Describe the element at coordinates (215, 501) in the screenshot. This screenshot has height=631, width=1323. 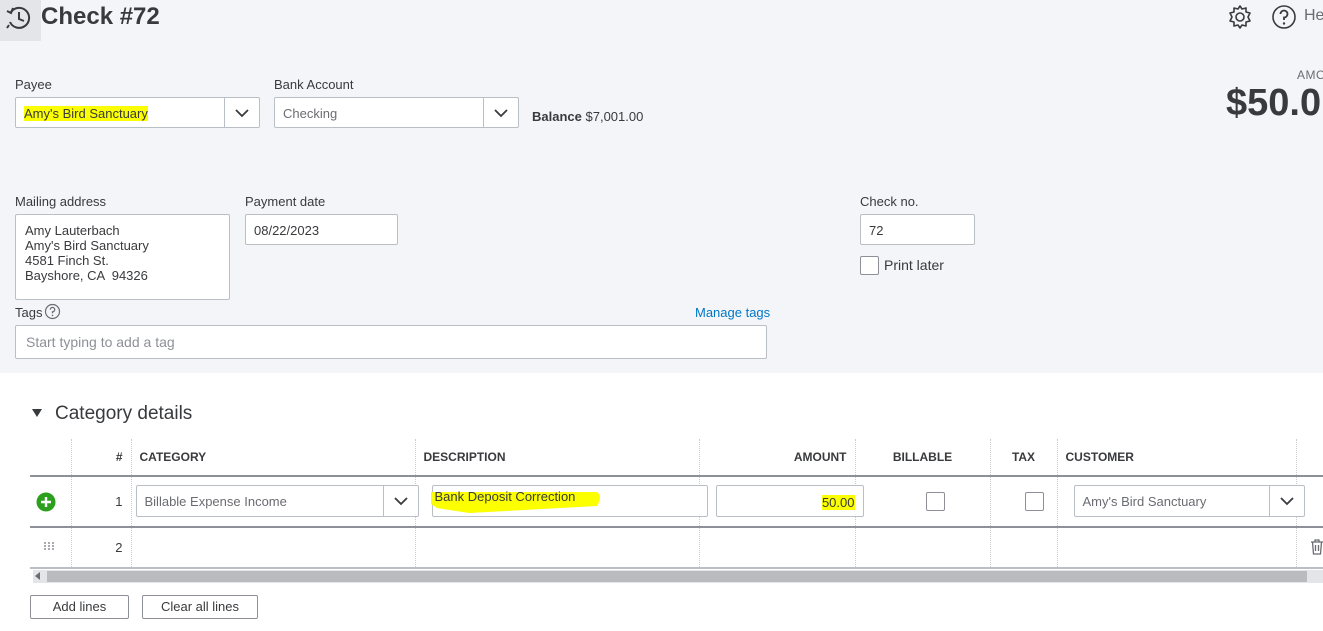
I see `category-value: Billable Expense Income` at that location.